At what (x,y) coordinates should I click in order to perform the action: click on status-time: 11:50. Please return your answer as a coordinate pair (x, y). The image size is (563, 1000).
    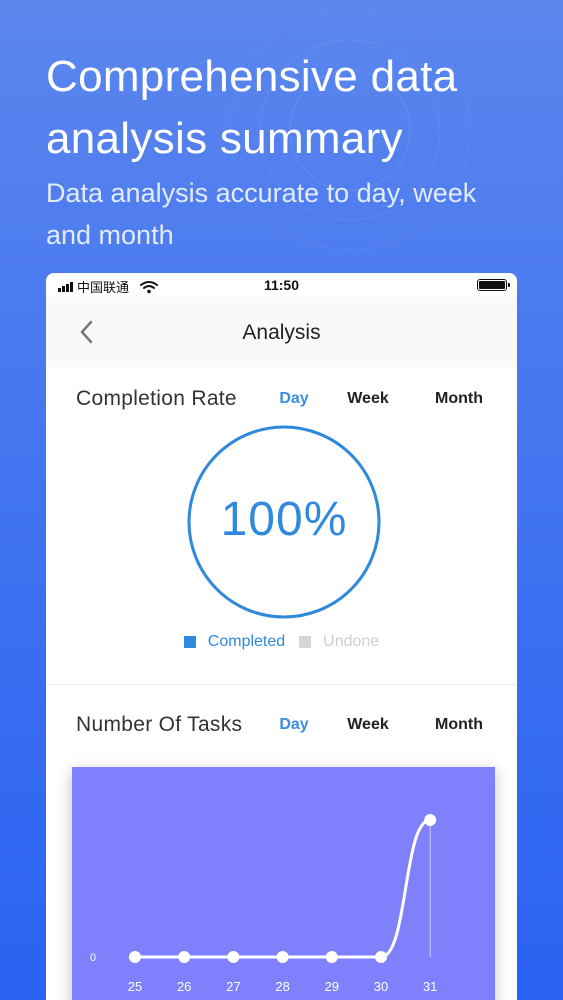
    Looking at the image, I should click on (281, 285).